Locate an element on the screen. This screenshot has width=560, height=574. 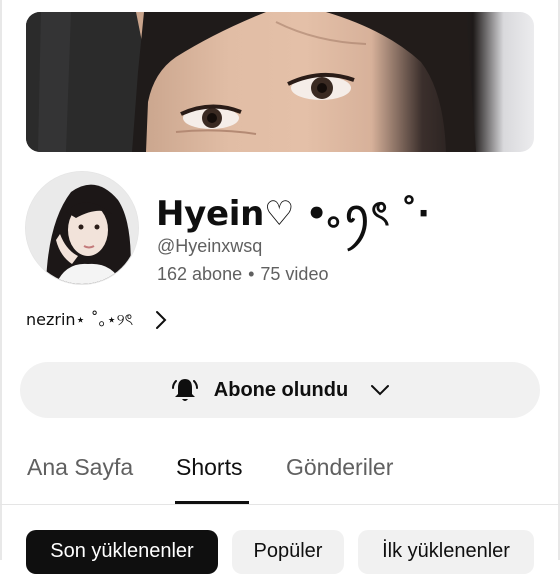
tab-home: Ana Sayfa is located at coordinates (80, 467).